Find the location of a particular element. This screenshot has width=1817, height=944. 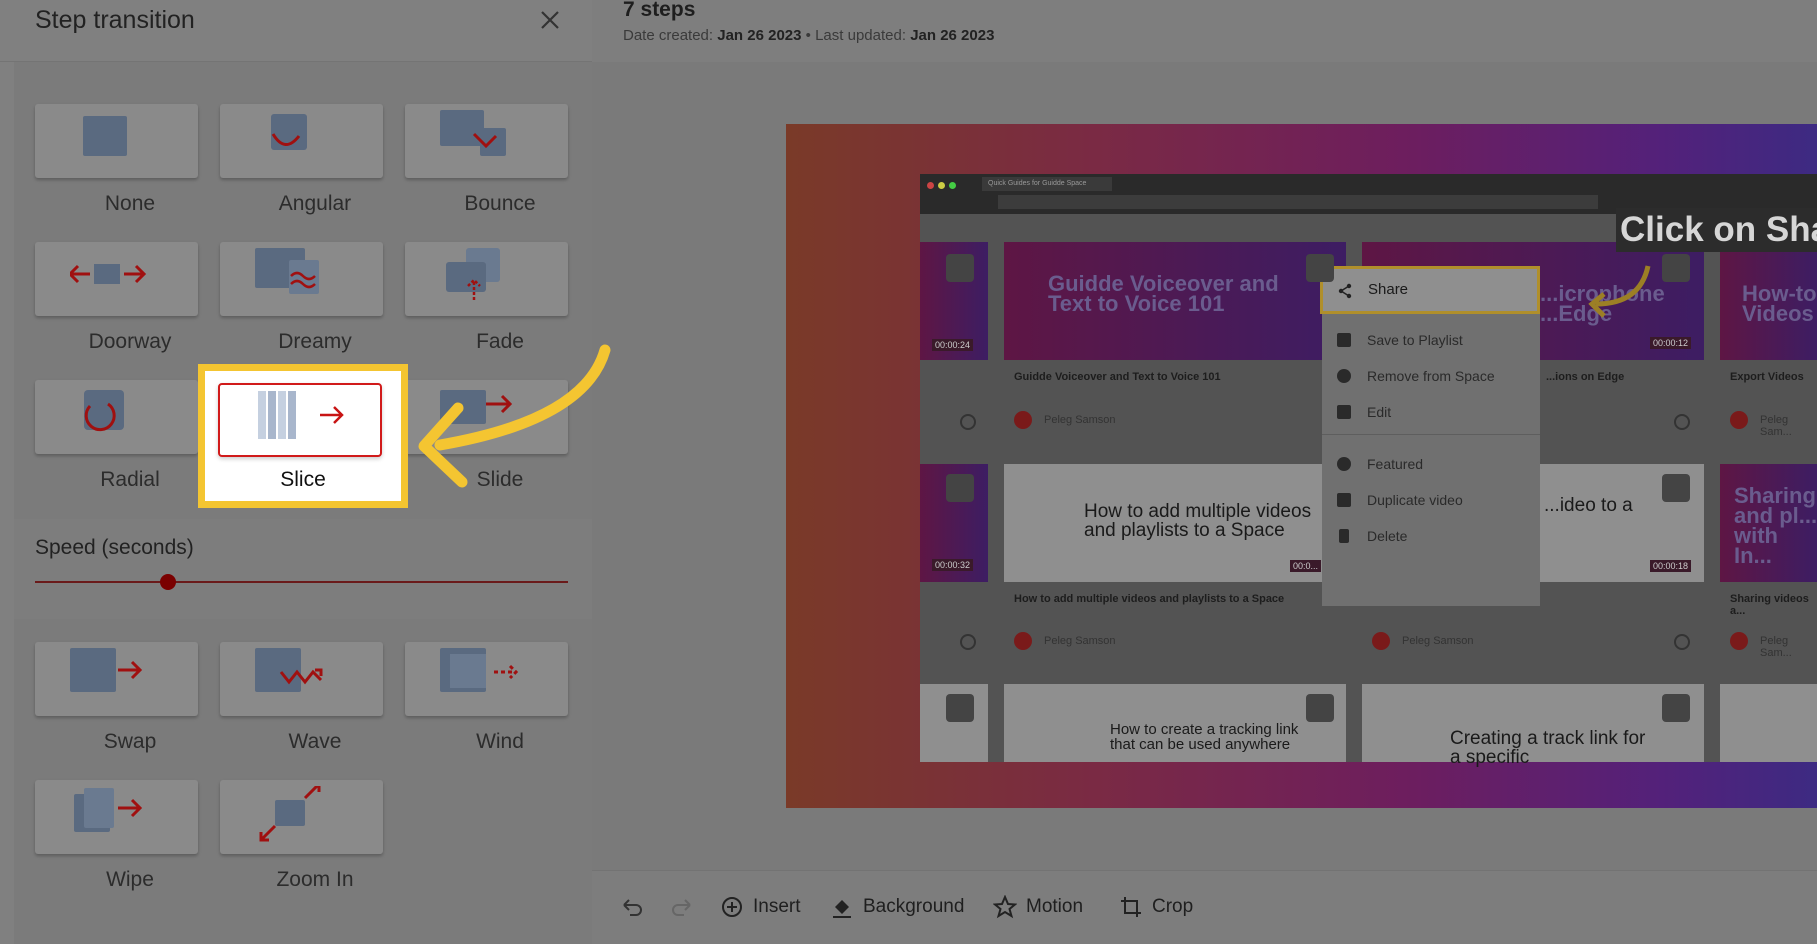

card-title: Export Videos is located at coordinates (1767, 377).